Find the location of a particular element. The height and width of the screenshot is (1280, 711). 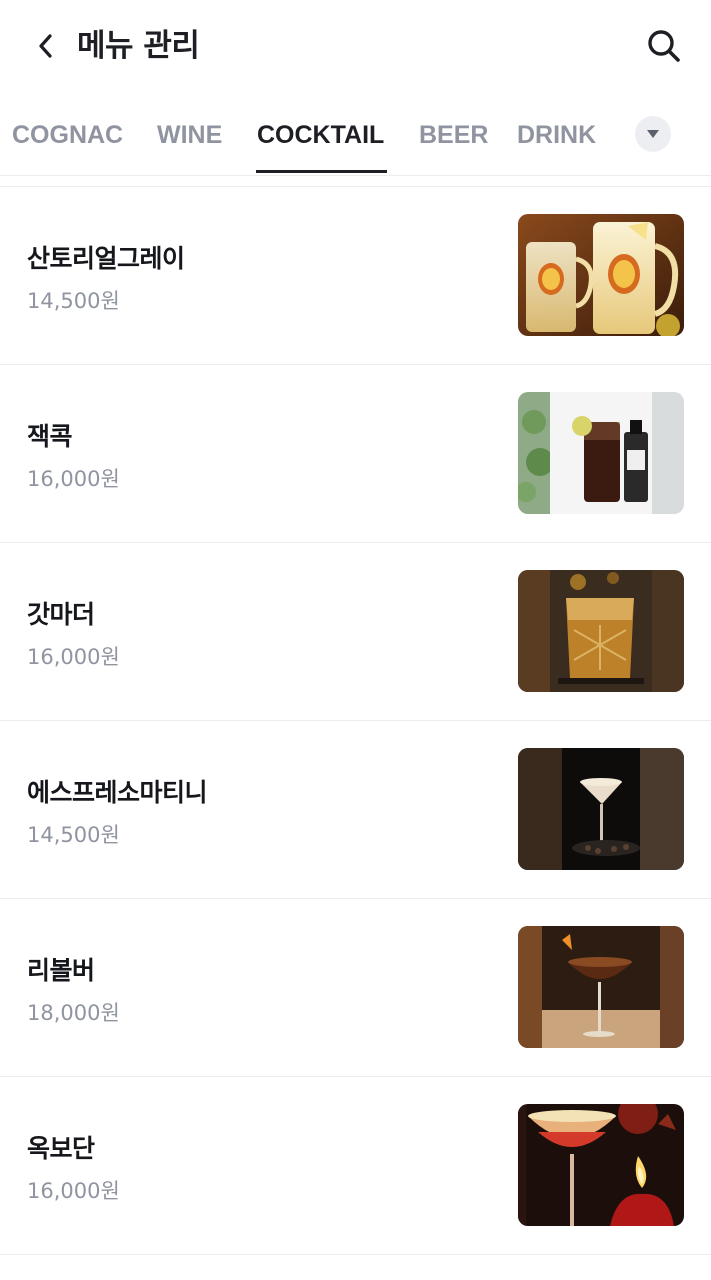

tab-drink: DRINK is located at coordinates (556, 135).